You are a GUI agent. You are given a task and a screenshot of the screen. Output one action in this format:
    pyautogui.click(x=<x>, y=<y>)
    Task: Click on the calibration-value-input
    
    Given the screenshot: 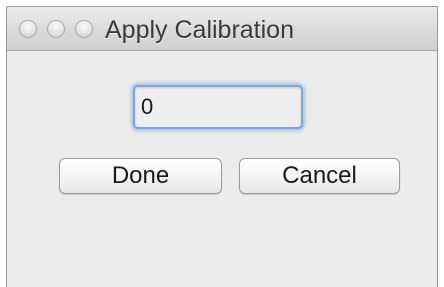 What is the action you would take?
    pyautogui.click(x=218, y=107)
    